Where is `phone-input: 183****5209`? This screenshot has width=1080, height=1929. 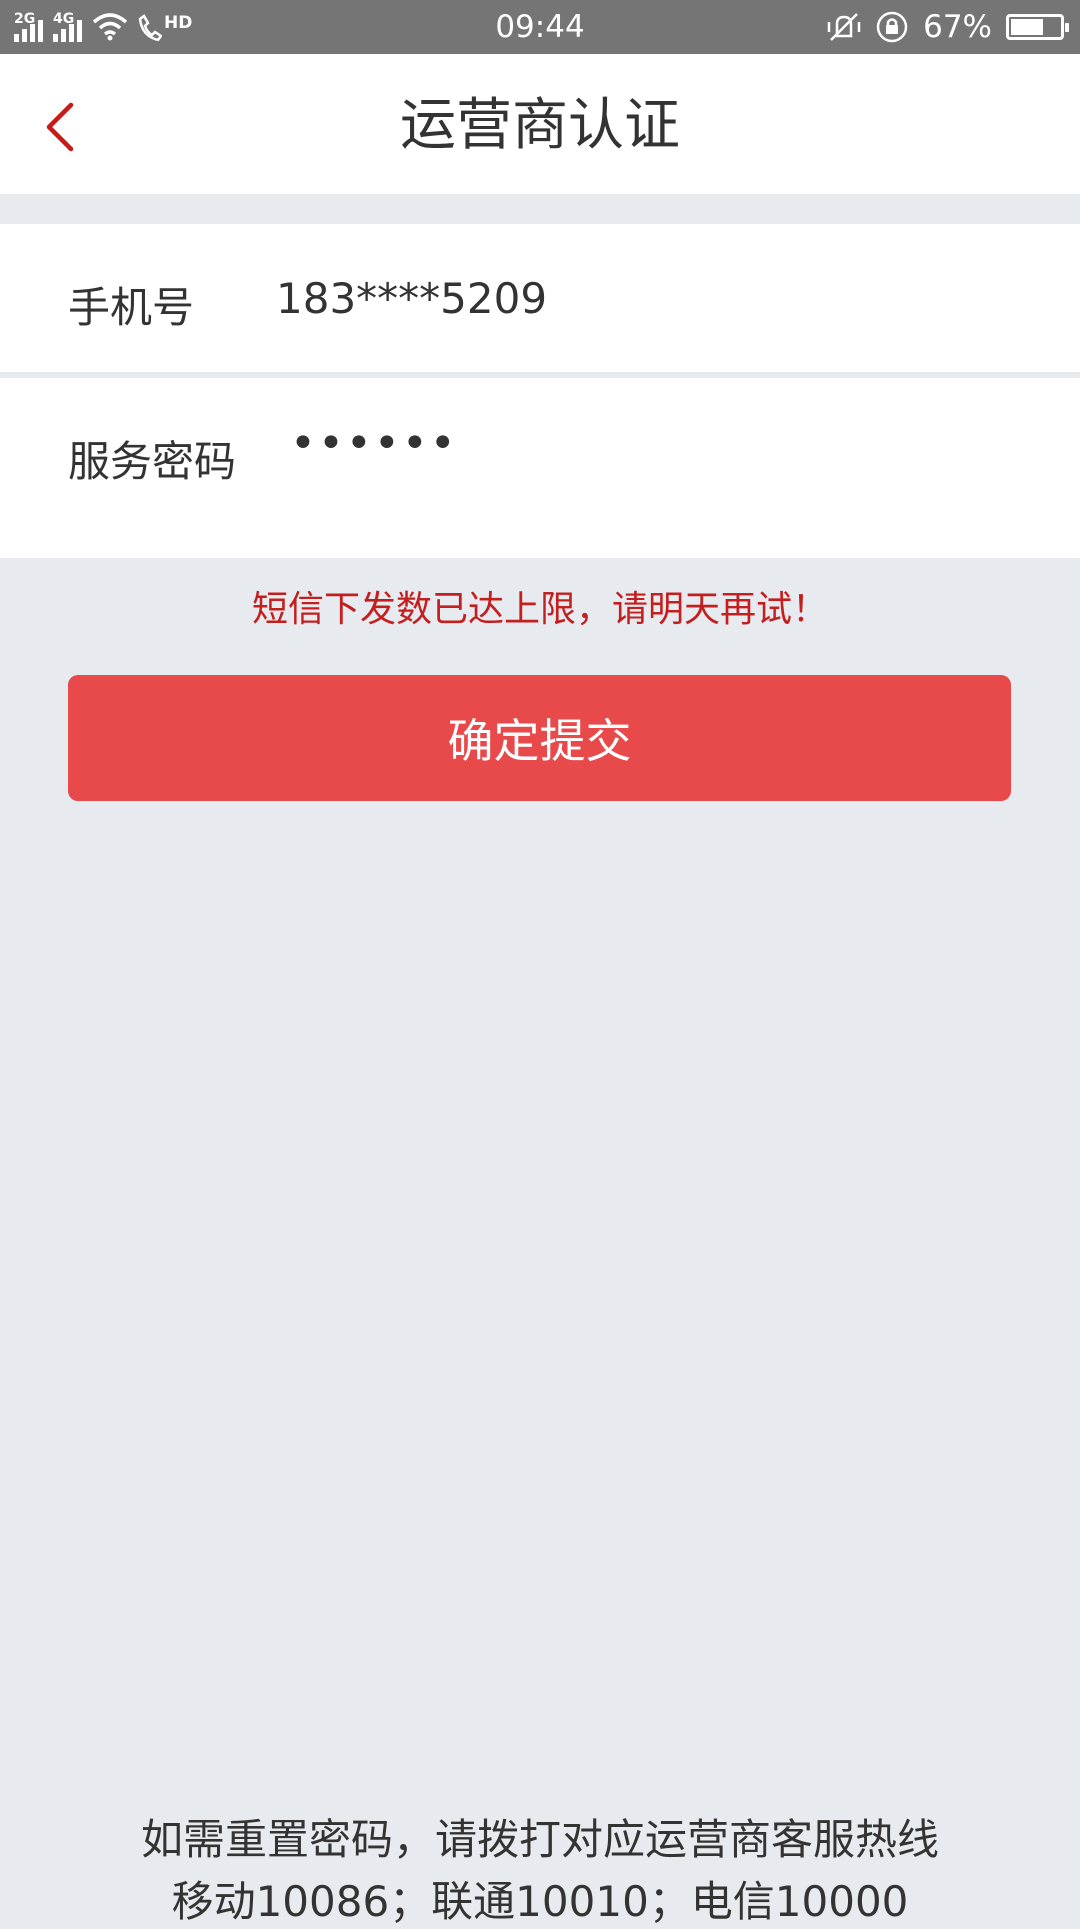
phone-input: 183****5209 is located at coordinates (411, 298).